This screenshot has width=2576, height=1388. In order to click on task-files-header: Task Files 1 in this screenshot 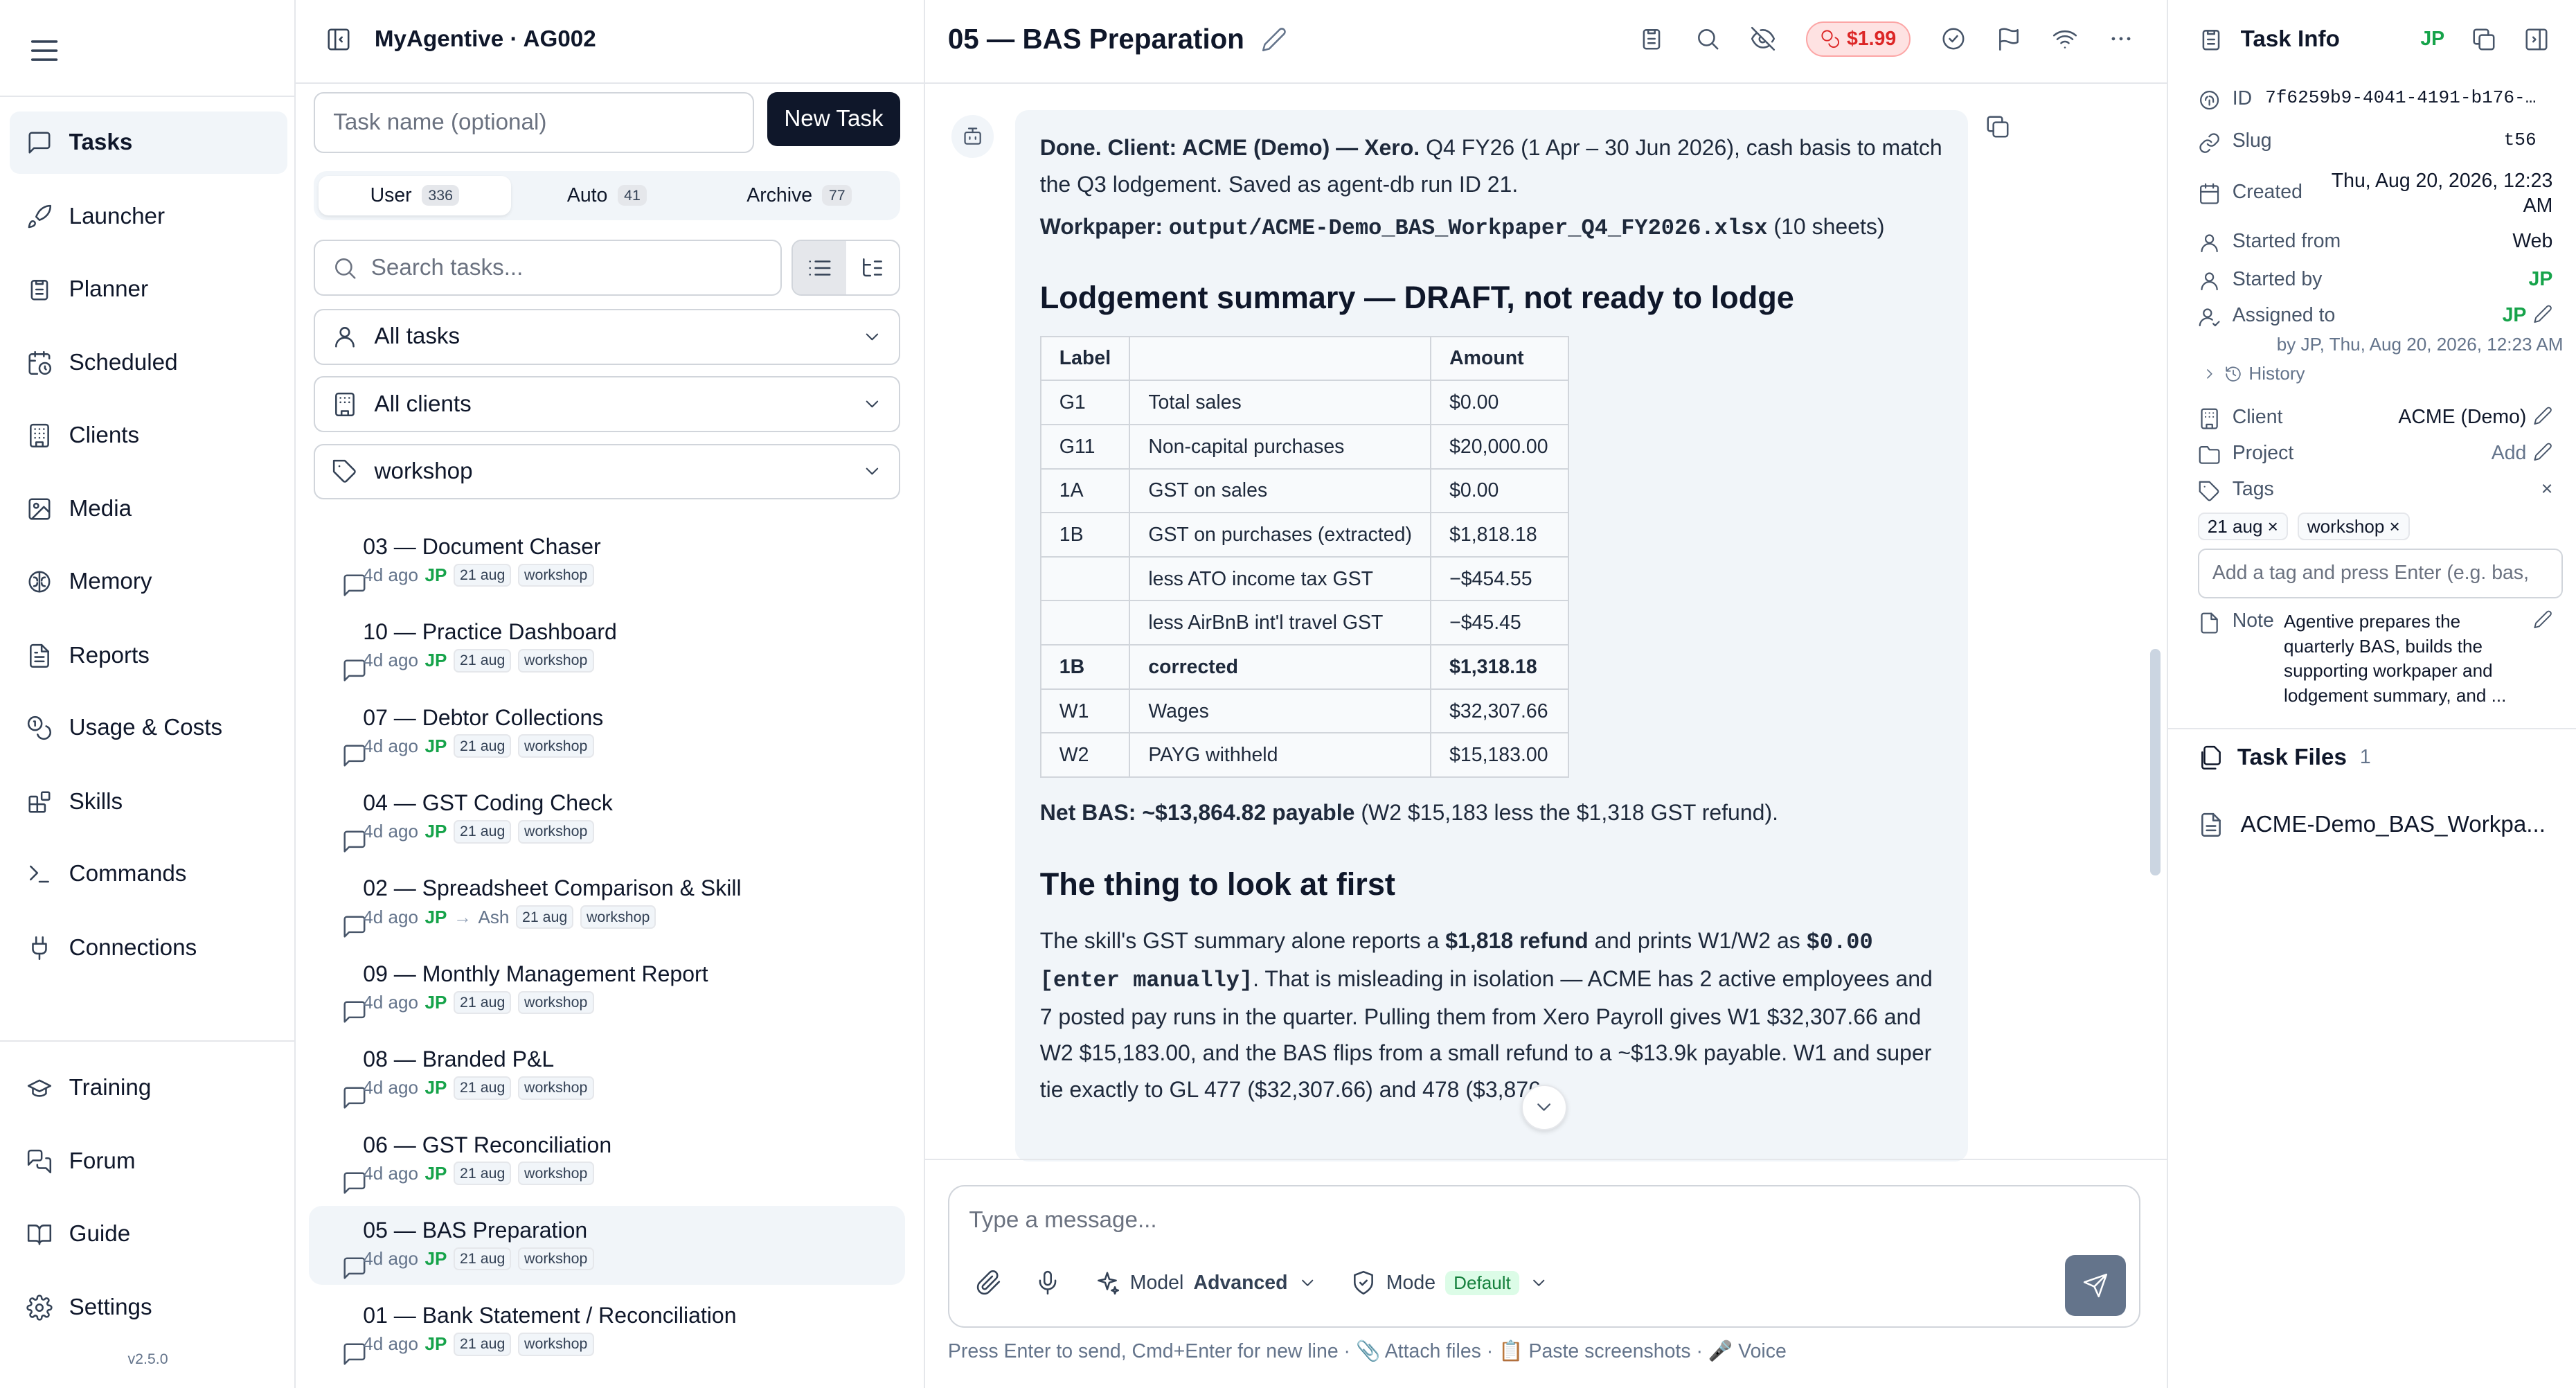, I will do `click(2285, 758)`.